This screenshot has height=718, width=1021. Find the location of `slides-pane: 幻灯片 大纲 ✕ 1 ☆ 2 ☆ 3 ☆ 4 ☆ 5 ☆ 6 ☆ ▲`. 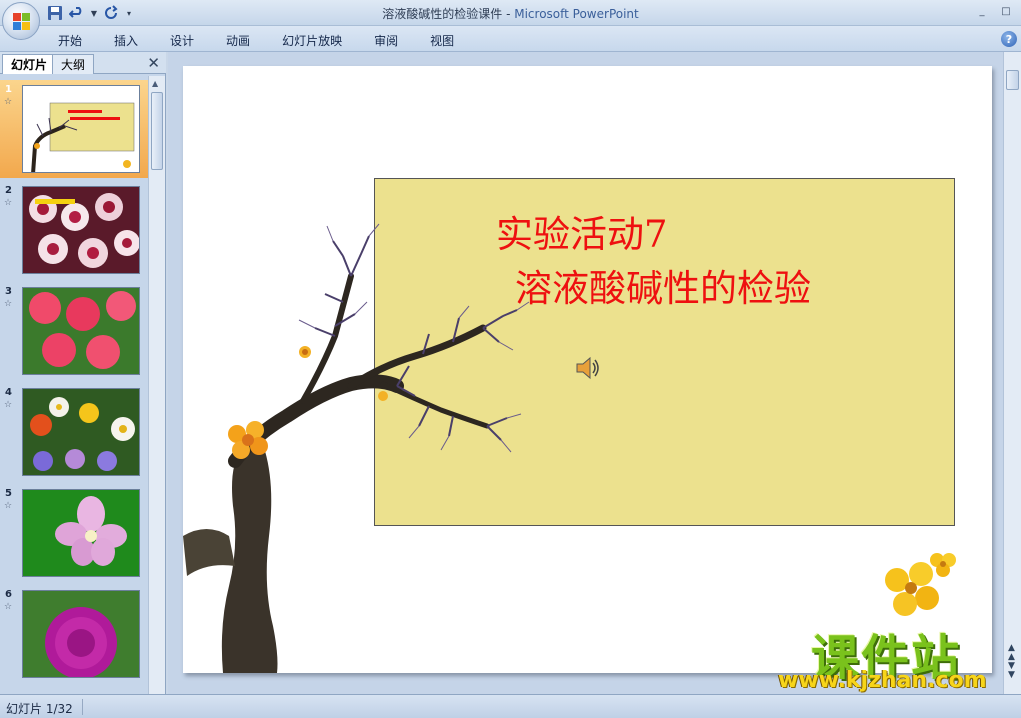

slides-pane: 幻灯片 大纲 ✕ 1 ☆ 2 ☆ 3 ☆ 4 ☆ 5 ☆ 6 ☆ ▲ is located at coordinates (83, 373).